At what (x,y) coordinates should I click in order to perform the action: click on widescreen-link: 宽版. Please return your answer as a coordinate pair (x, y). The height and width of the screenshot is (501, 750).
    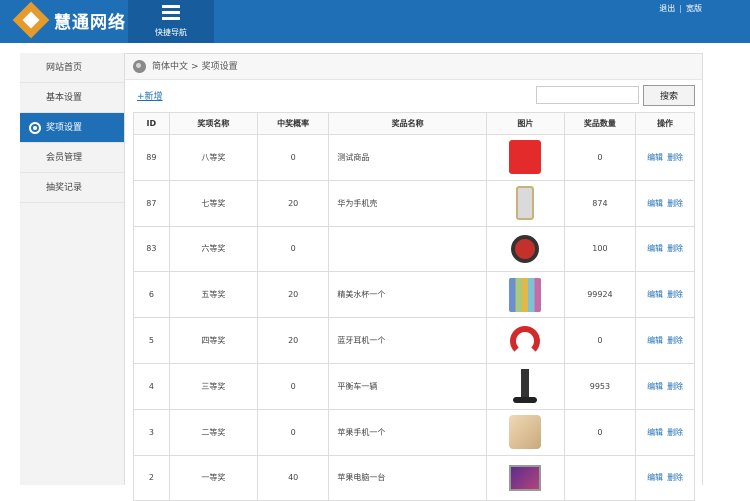
    Looking at the image, I should click on (694, 8).